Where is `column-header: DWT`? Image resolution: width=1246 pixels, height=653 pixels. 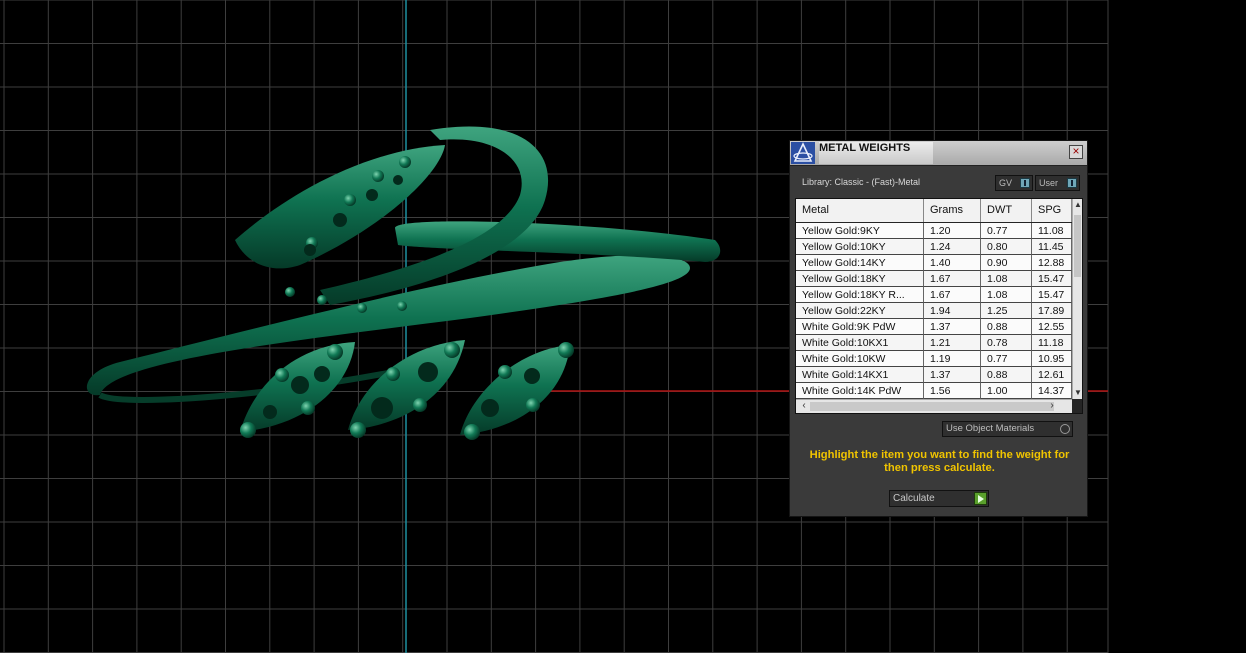
column-header: DWT is located at coordinates (1006, 210).